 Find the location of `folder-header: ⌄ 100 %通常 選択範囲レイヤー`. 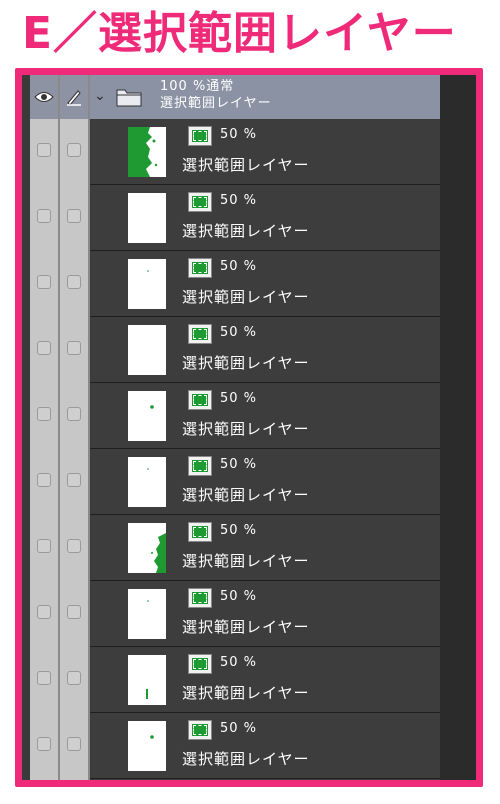

folder-header: ⌄ 100 %通常 選択範囲レイヤー is located at coordinates (265, 97).